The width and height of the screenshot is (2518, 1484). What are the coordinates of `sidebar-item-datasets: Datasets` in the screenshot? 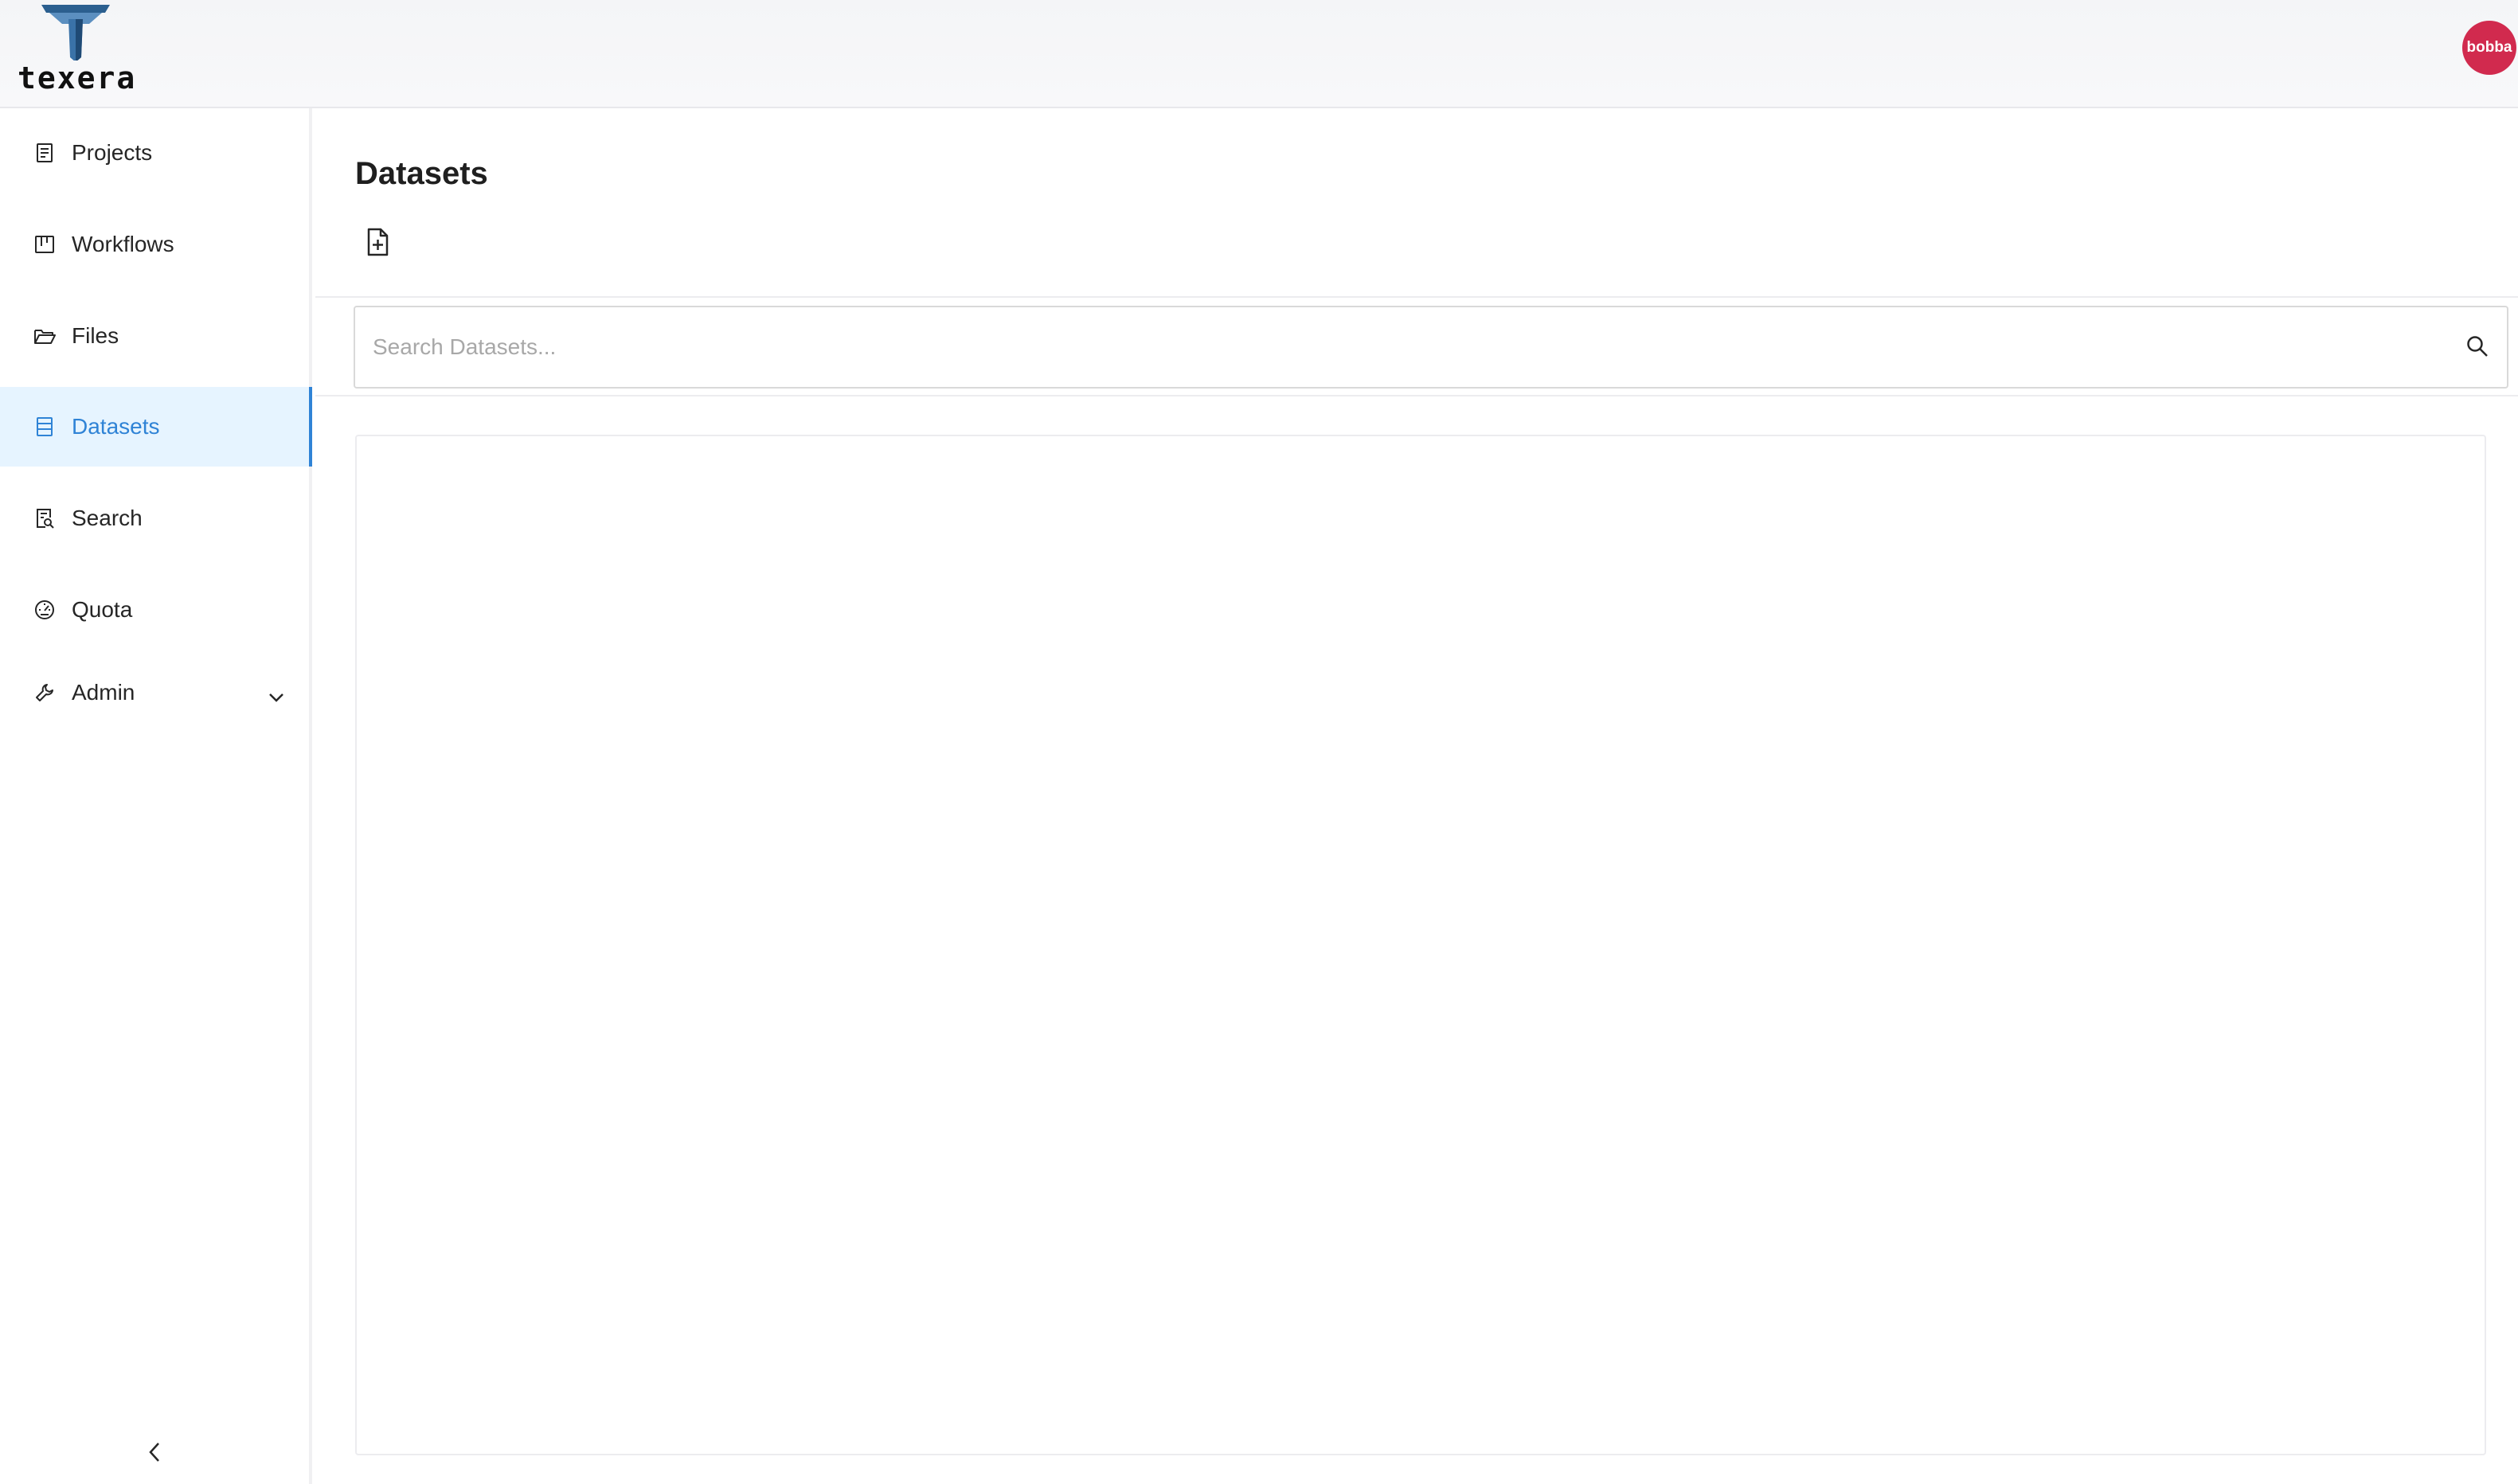 It's located at (156, 427).